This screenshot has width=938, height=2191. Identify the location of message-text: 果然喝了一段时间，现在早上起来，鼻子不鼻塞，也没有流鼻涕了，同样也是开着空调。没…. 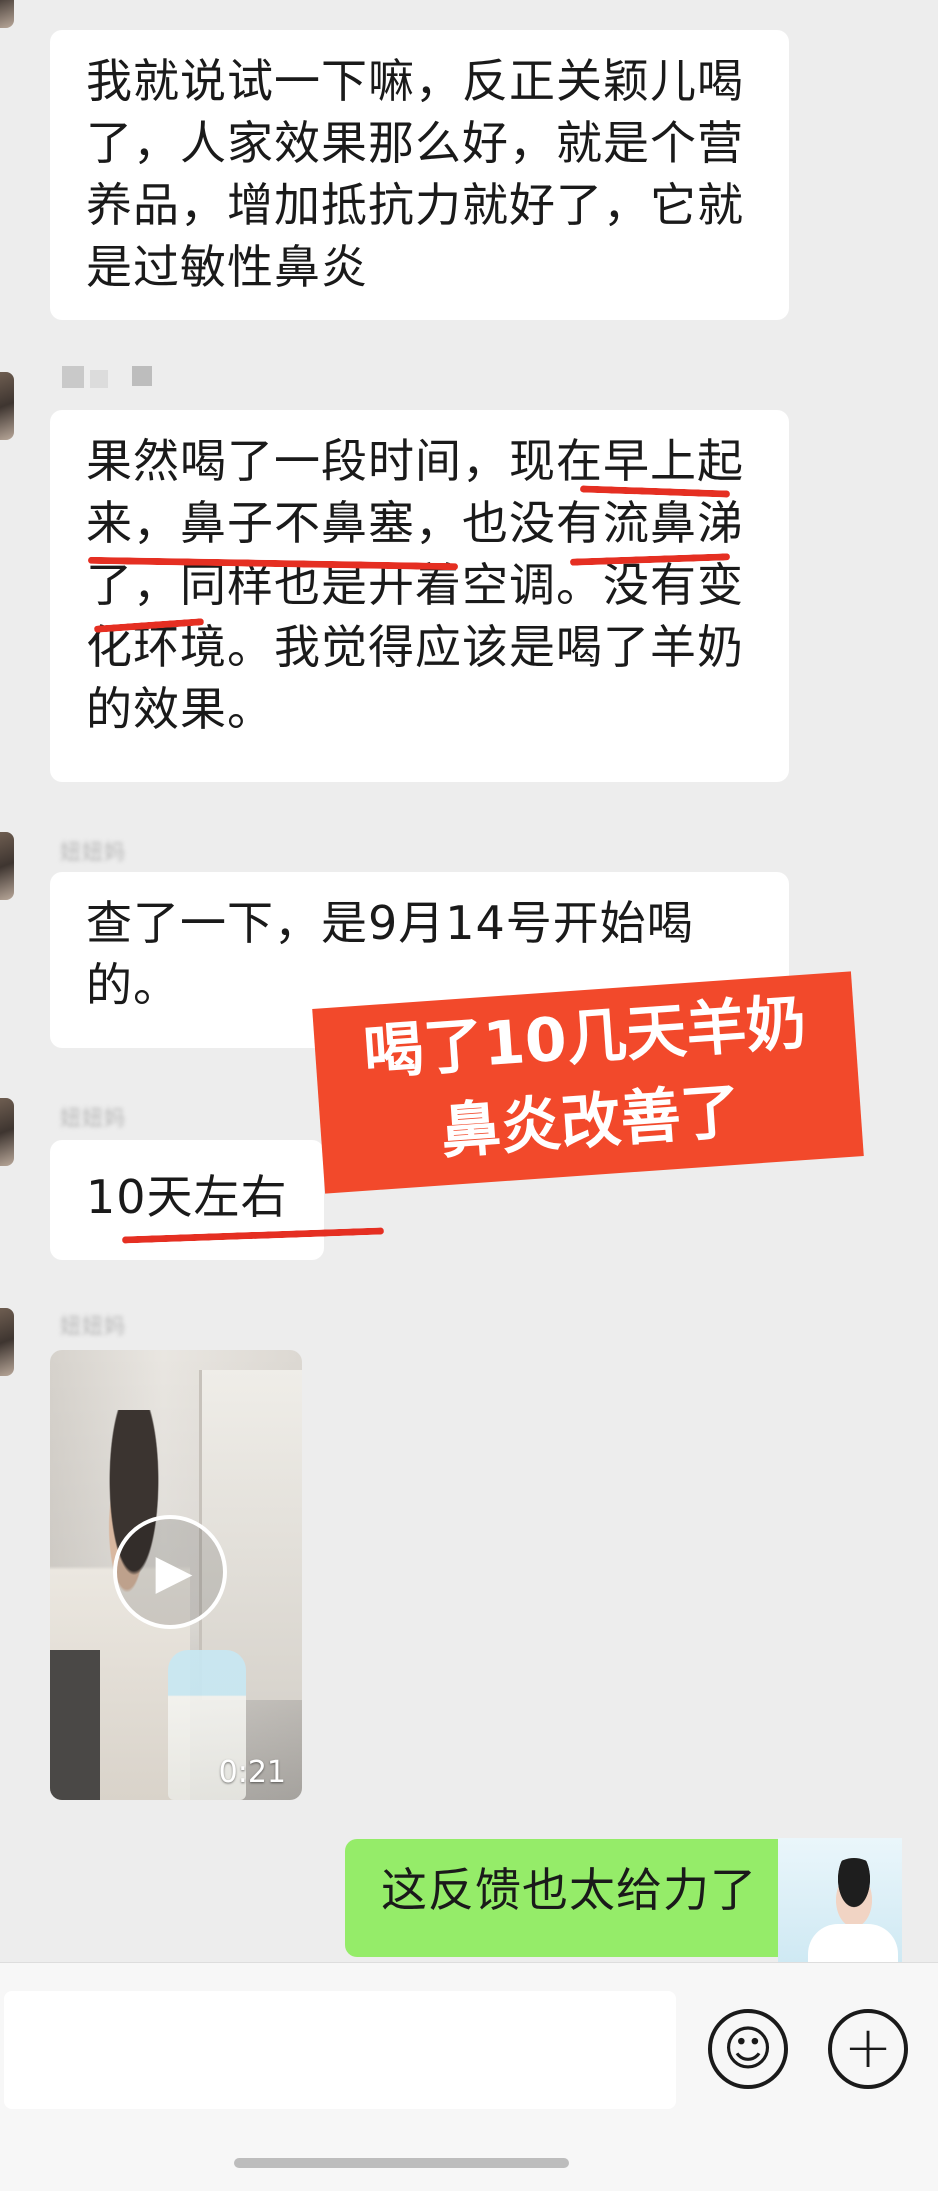
(415, 585).